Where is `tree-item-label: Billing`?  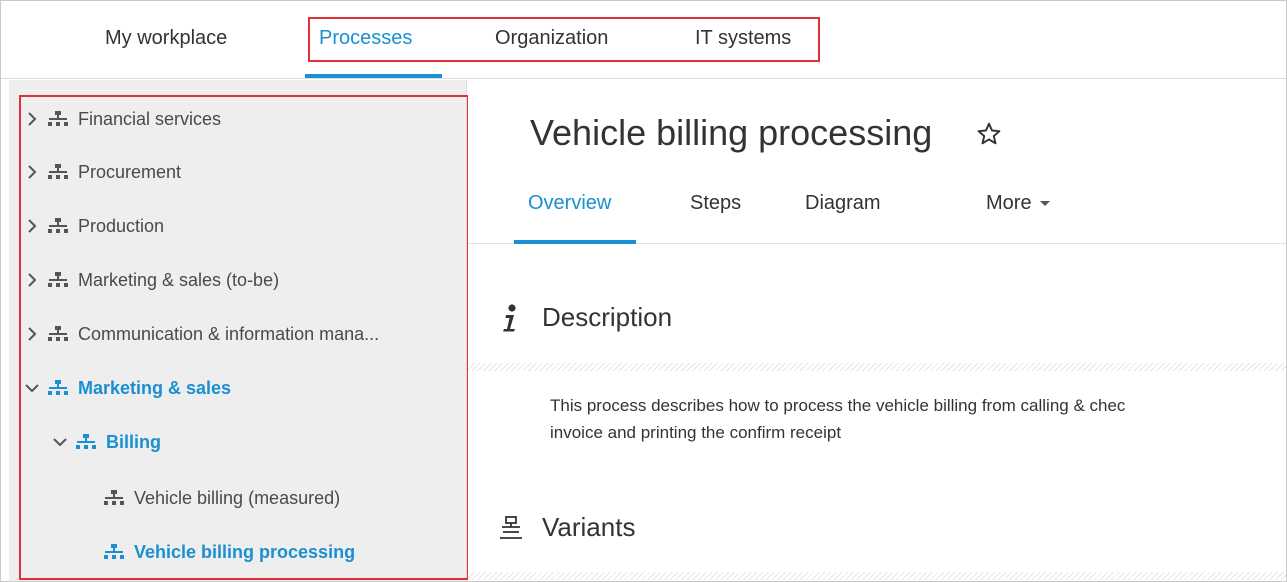
tree-item-label: Billing is located at coordinates (133, 441).